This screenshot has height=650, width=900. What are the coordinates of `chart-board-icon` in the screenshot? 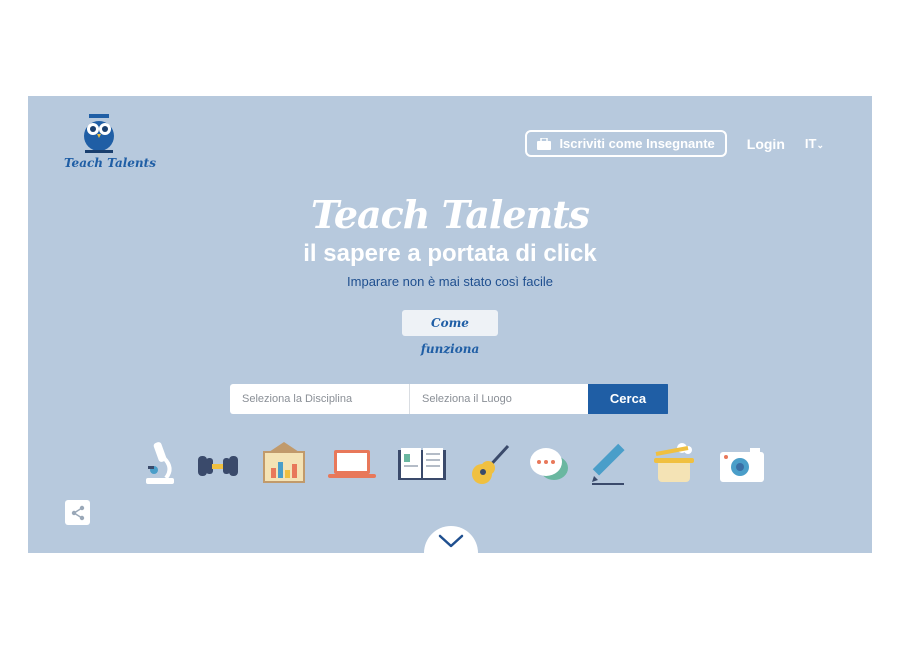 It's located at (284, 465).